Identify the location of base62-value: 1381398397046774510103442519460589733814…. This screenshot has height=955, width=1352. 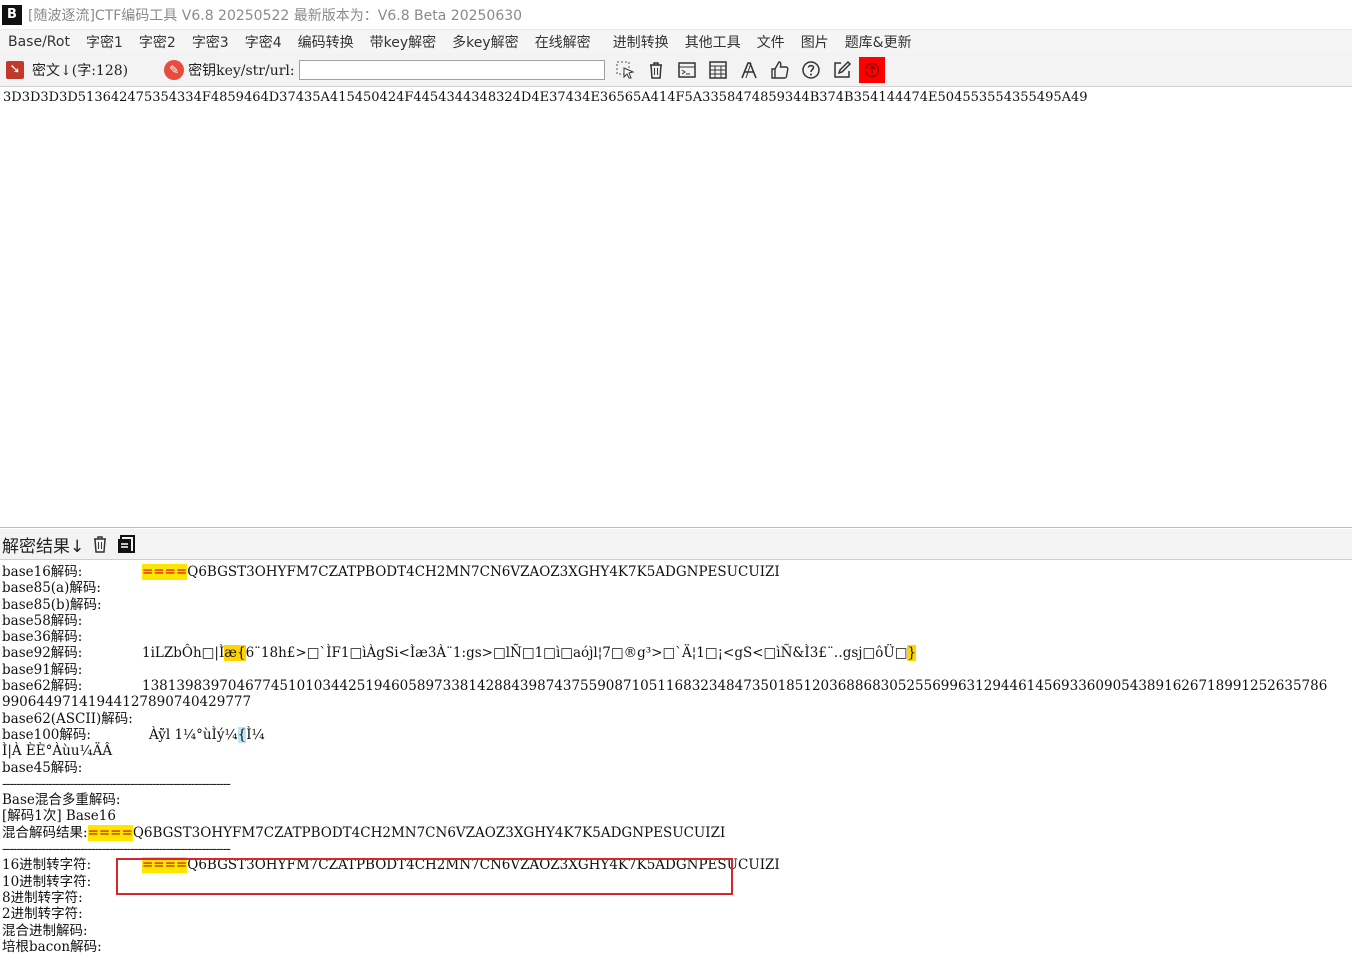
(735, 686).